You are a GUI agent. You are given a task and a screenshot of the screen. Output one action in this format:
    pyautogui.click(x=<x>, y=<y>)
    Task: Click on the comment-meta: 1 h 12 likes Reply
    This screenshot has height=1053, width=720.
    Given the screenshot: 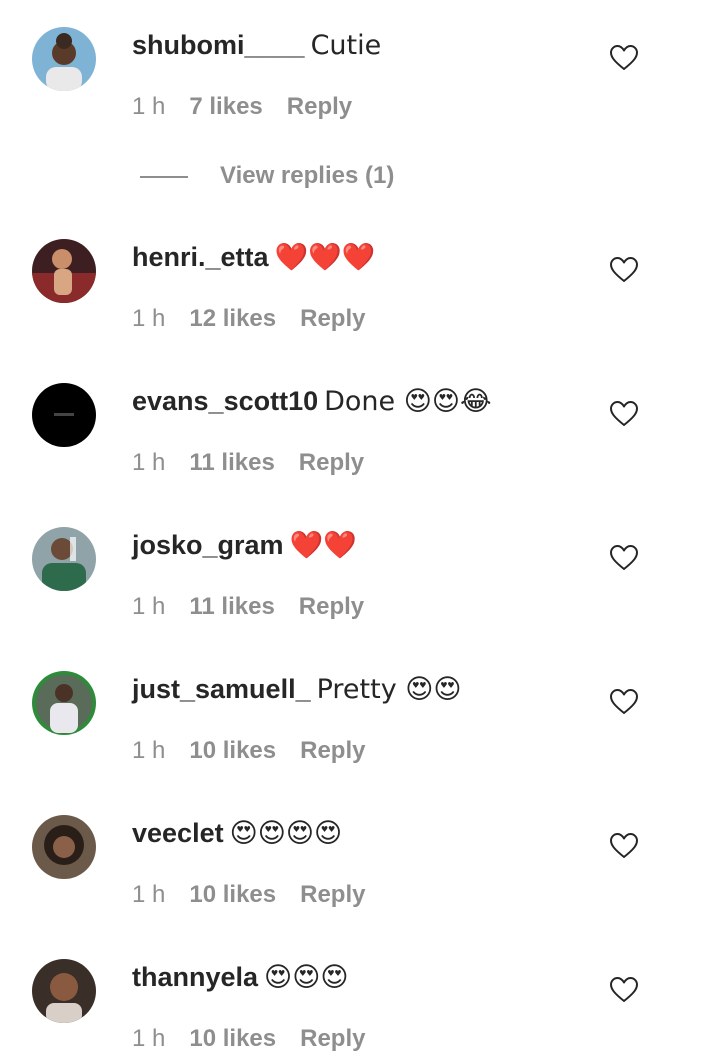 What is the action you would take?
    pyautogui.click(x=248, y=319)
    